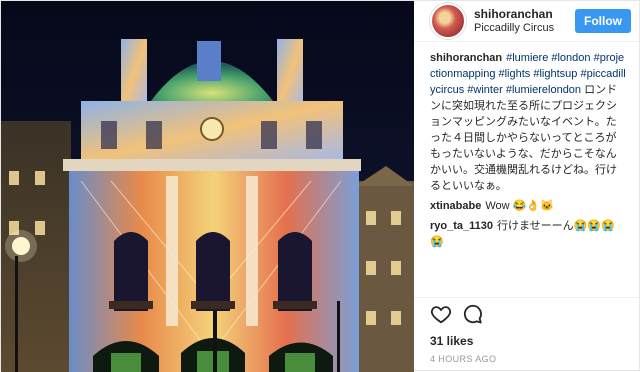 The height and width of the screenshot is (372, 640). Describe the element at coordinates (441, 316) in the screenshot. I see `heart-icon` at that location.